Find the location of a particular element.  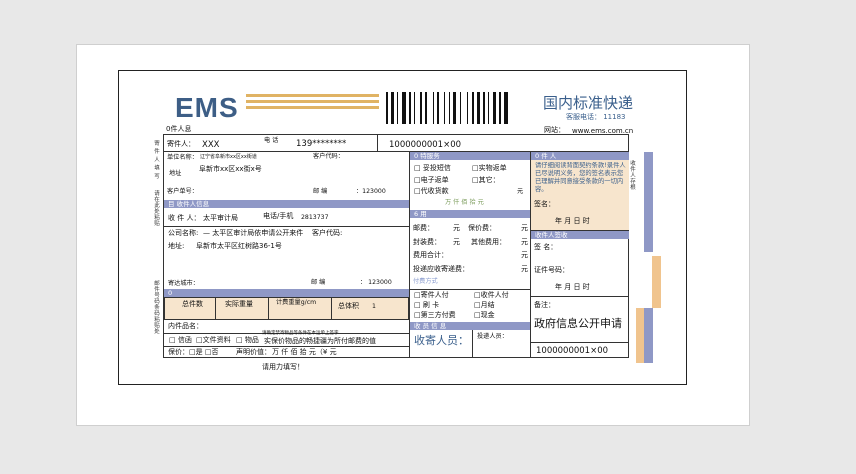

recipient-customer-code: 客户代码: is located at coordinates (327, 233).